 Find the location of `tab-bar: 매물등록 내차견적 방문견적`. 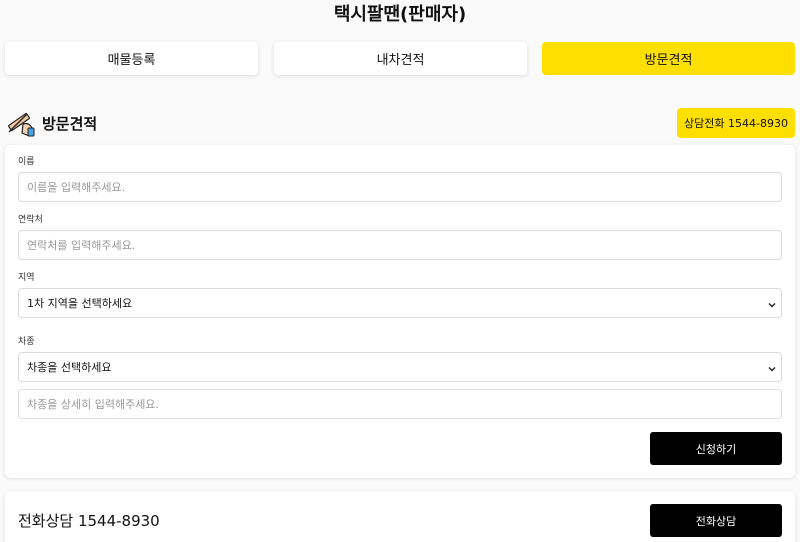

tab-bar: 매물등록 내차견적 방문견적 is located at coordinates (400, 58).